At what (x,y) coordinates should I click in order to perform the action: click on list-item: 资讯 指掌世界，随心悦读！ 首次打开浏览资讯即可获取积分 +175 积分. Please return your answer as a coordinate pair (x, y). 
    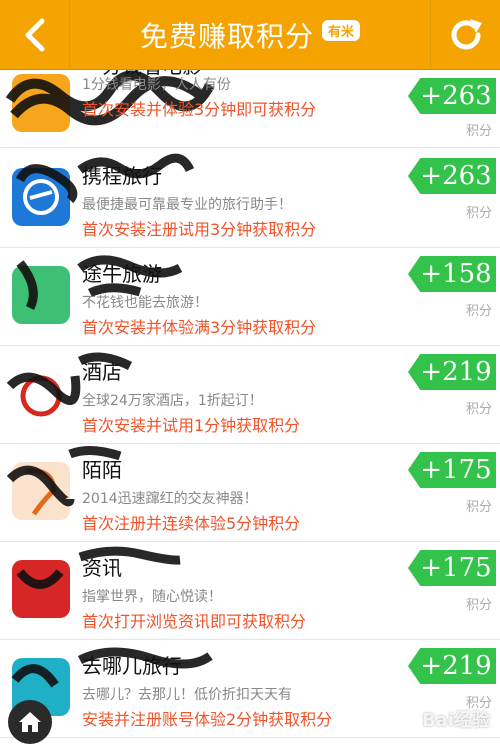
    Looking at the image, I should click on (250, 591).